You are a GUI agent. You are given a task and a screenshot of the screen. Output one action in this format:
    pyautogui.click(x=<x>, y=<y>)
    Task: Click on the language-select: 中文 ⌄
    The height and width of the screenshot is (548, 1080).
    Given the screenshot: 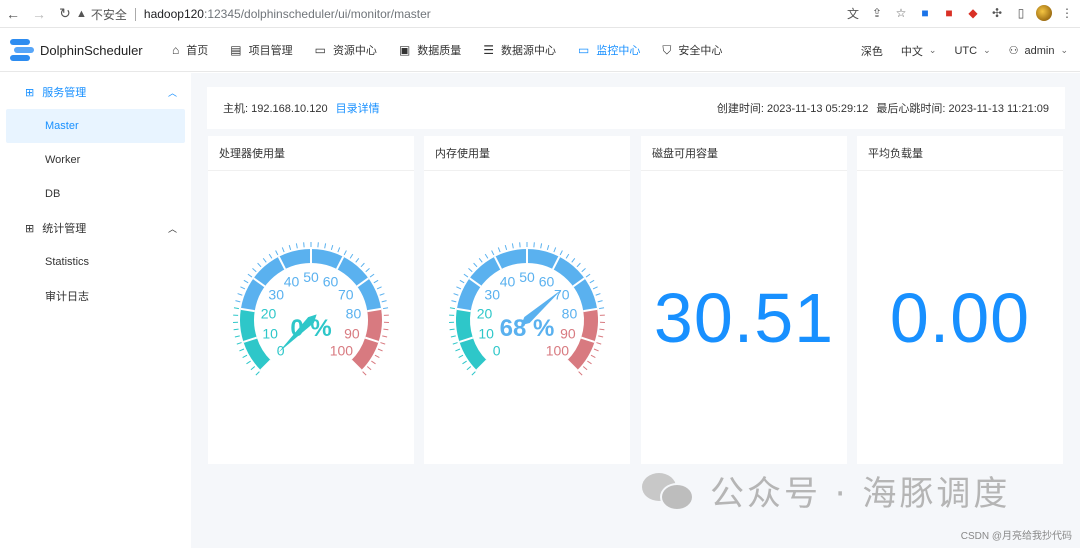 What is the action you would take?
    pyautogui.click(x=919, y=51)
    